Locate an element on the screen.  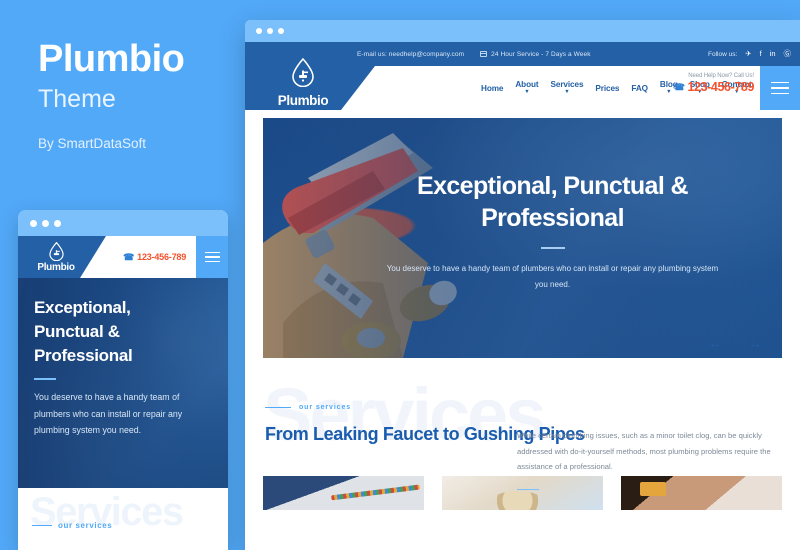
promo-byline: By SmartDataSoft is located at coordinates (92, 143).